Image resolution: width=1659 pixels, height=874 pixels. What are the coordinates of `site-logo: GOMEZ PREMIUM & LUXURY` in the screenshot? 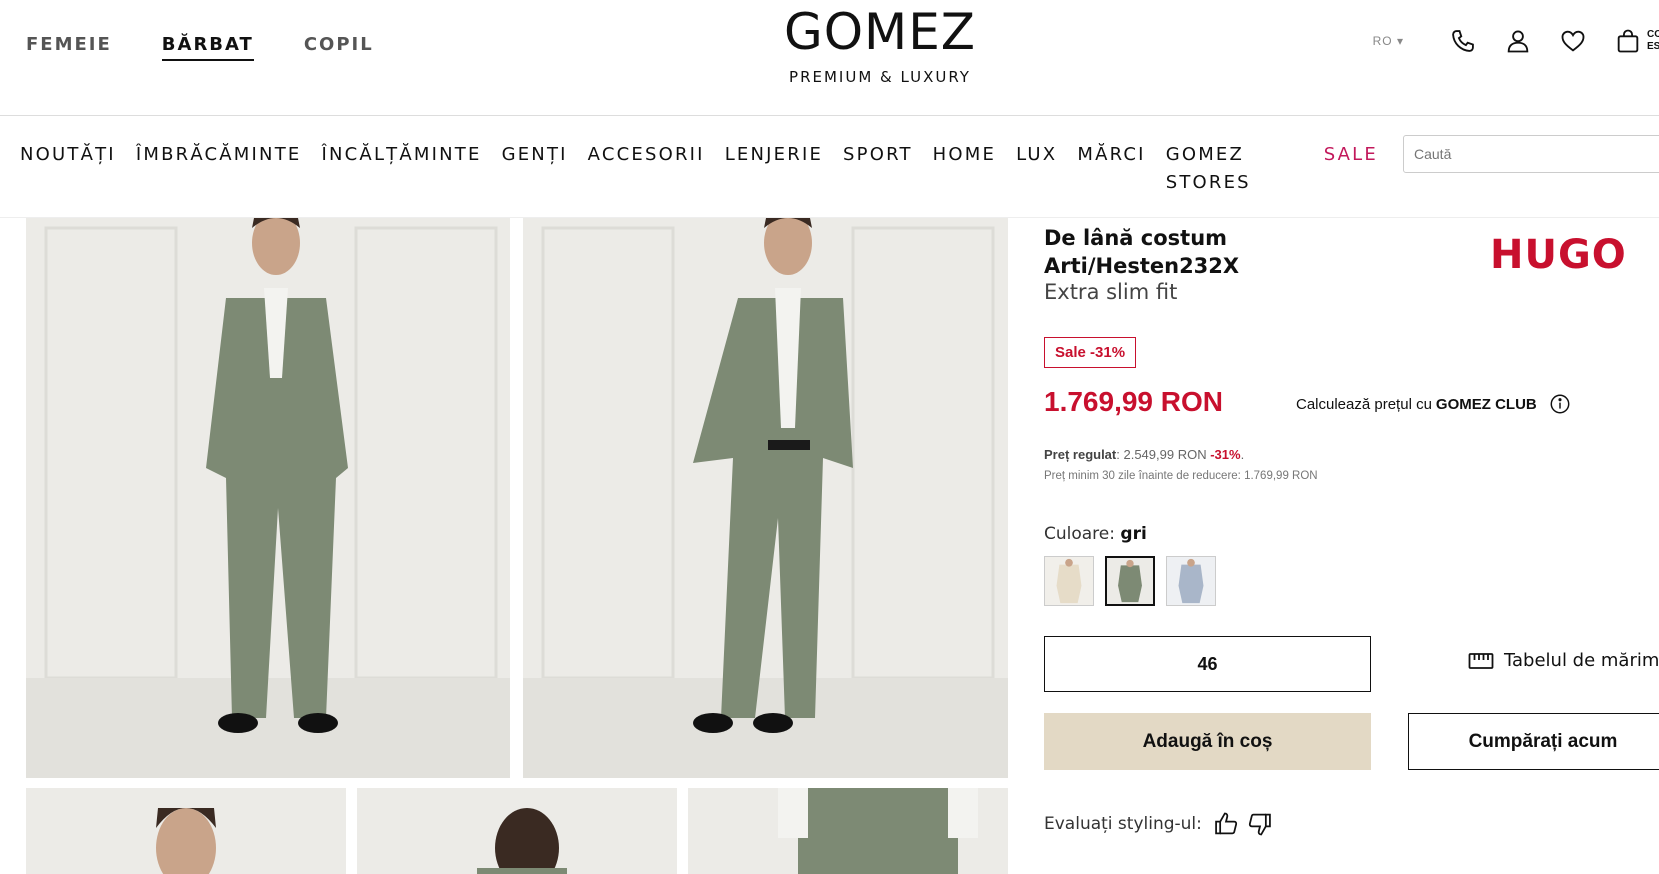 It's located at (880, 44).